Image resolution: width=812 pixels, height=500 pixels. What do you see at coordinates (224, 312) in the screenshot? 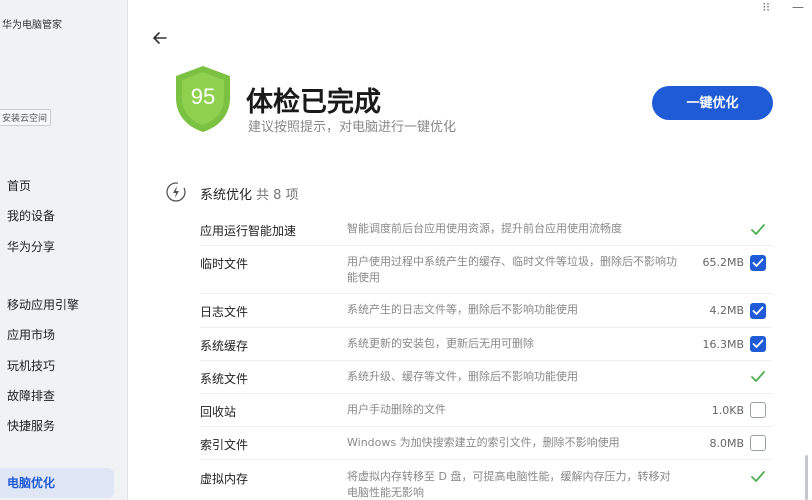
I see `item-name: 日志文件` at bounding box center [224, 312].